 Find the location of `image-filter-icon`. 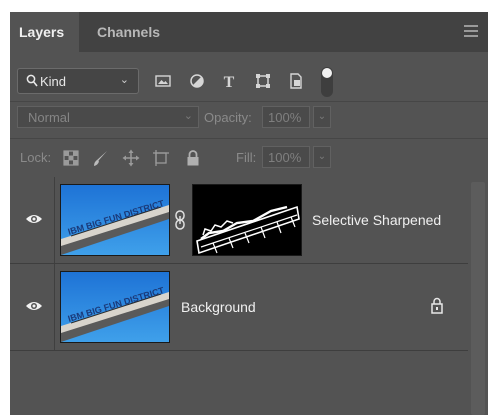

image-filter-icon is located at coordinates (163, 81).